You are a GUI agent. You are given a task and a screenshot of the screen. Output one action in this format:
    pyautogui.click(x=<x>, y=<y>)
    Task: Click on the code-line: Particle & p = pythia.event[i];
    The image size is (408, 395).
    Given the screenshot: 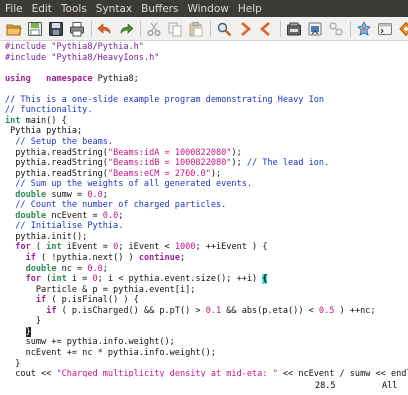 What is the action you would take?
    pyautogui.click(x=100, y=290)
    